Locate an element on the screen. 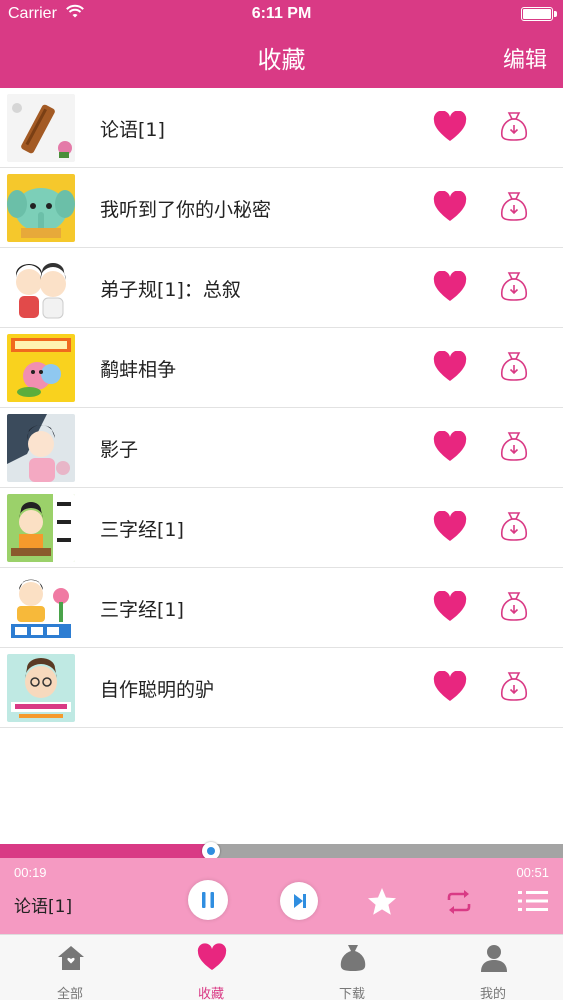 Image resolution: width=563 pixels, height=1000 pixels. battery-icon is located at coordinates (539, 14).